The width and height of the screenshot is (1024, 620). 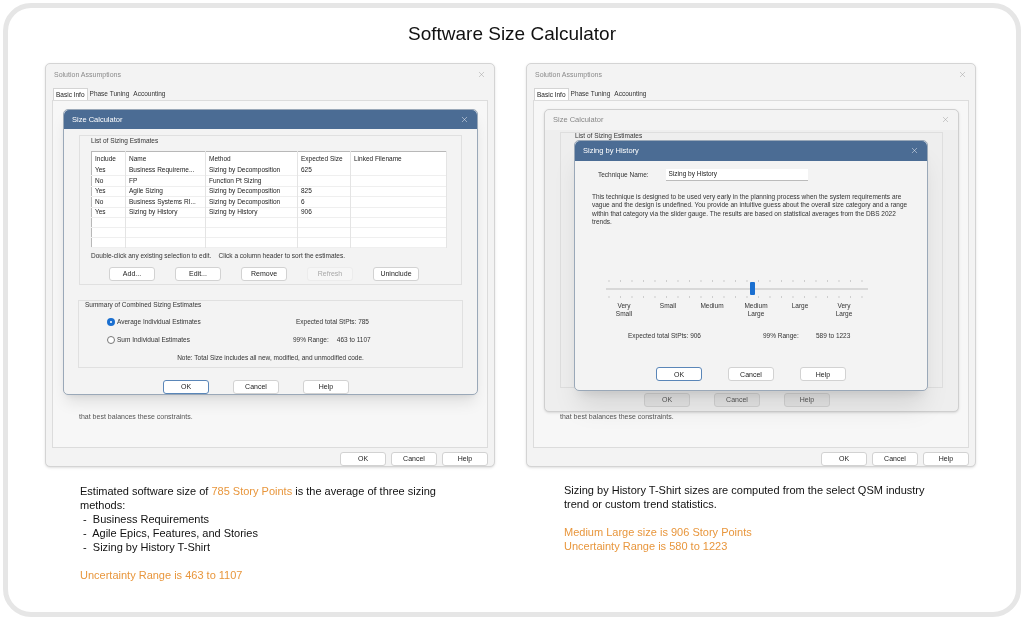 What do you see at coordinates (258, 497) in the screenshot?
I see `caption-text: Estimated software size of 785 Story Points is the average of three sizing methods:` at bounding box center [258, 497].